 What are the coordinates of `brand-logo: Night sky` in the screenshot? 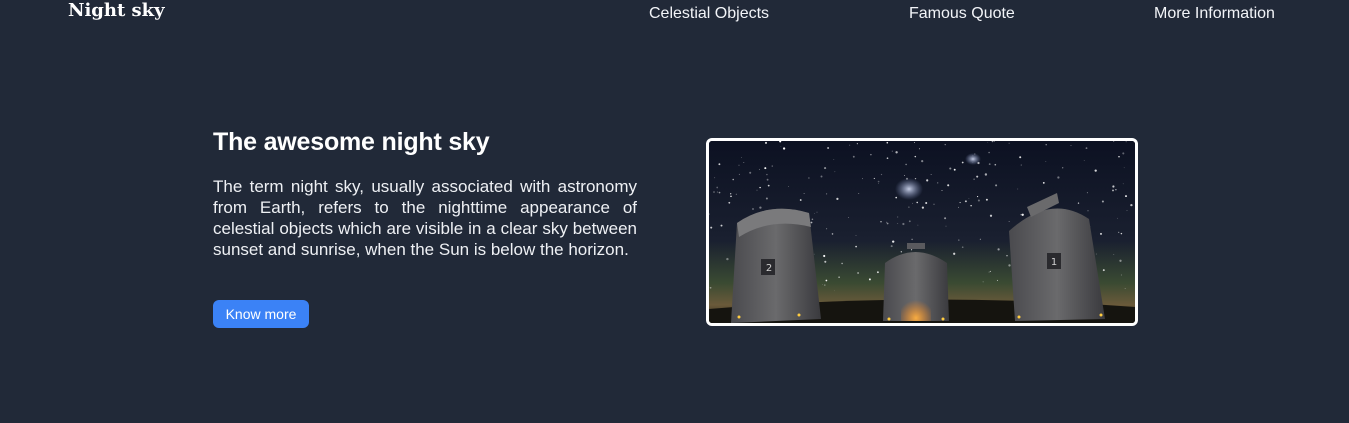 It's located at (116, 11).